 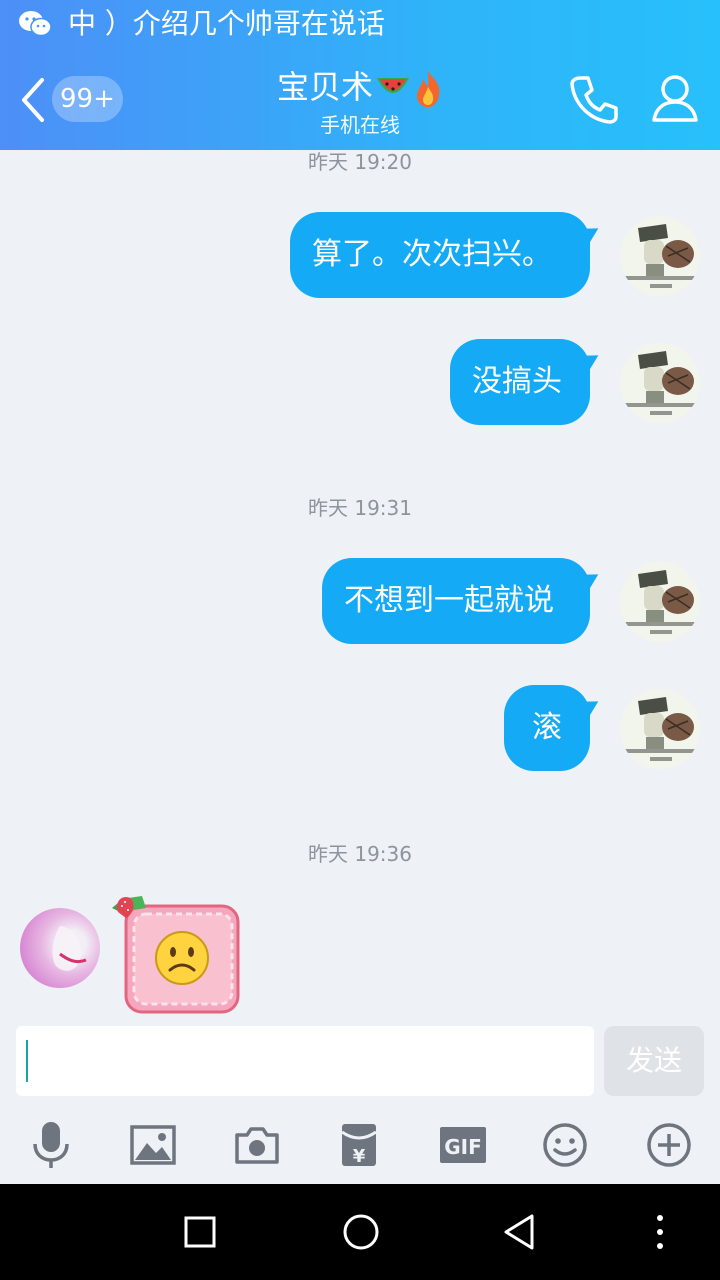 I want to click on more-button, so click(x=669, y=1145).